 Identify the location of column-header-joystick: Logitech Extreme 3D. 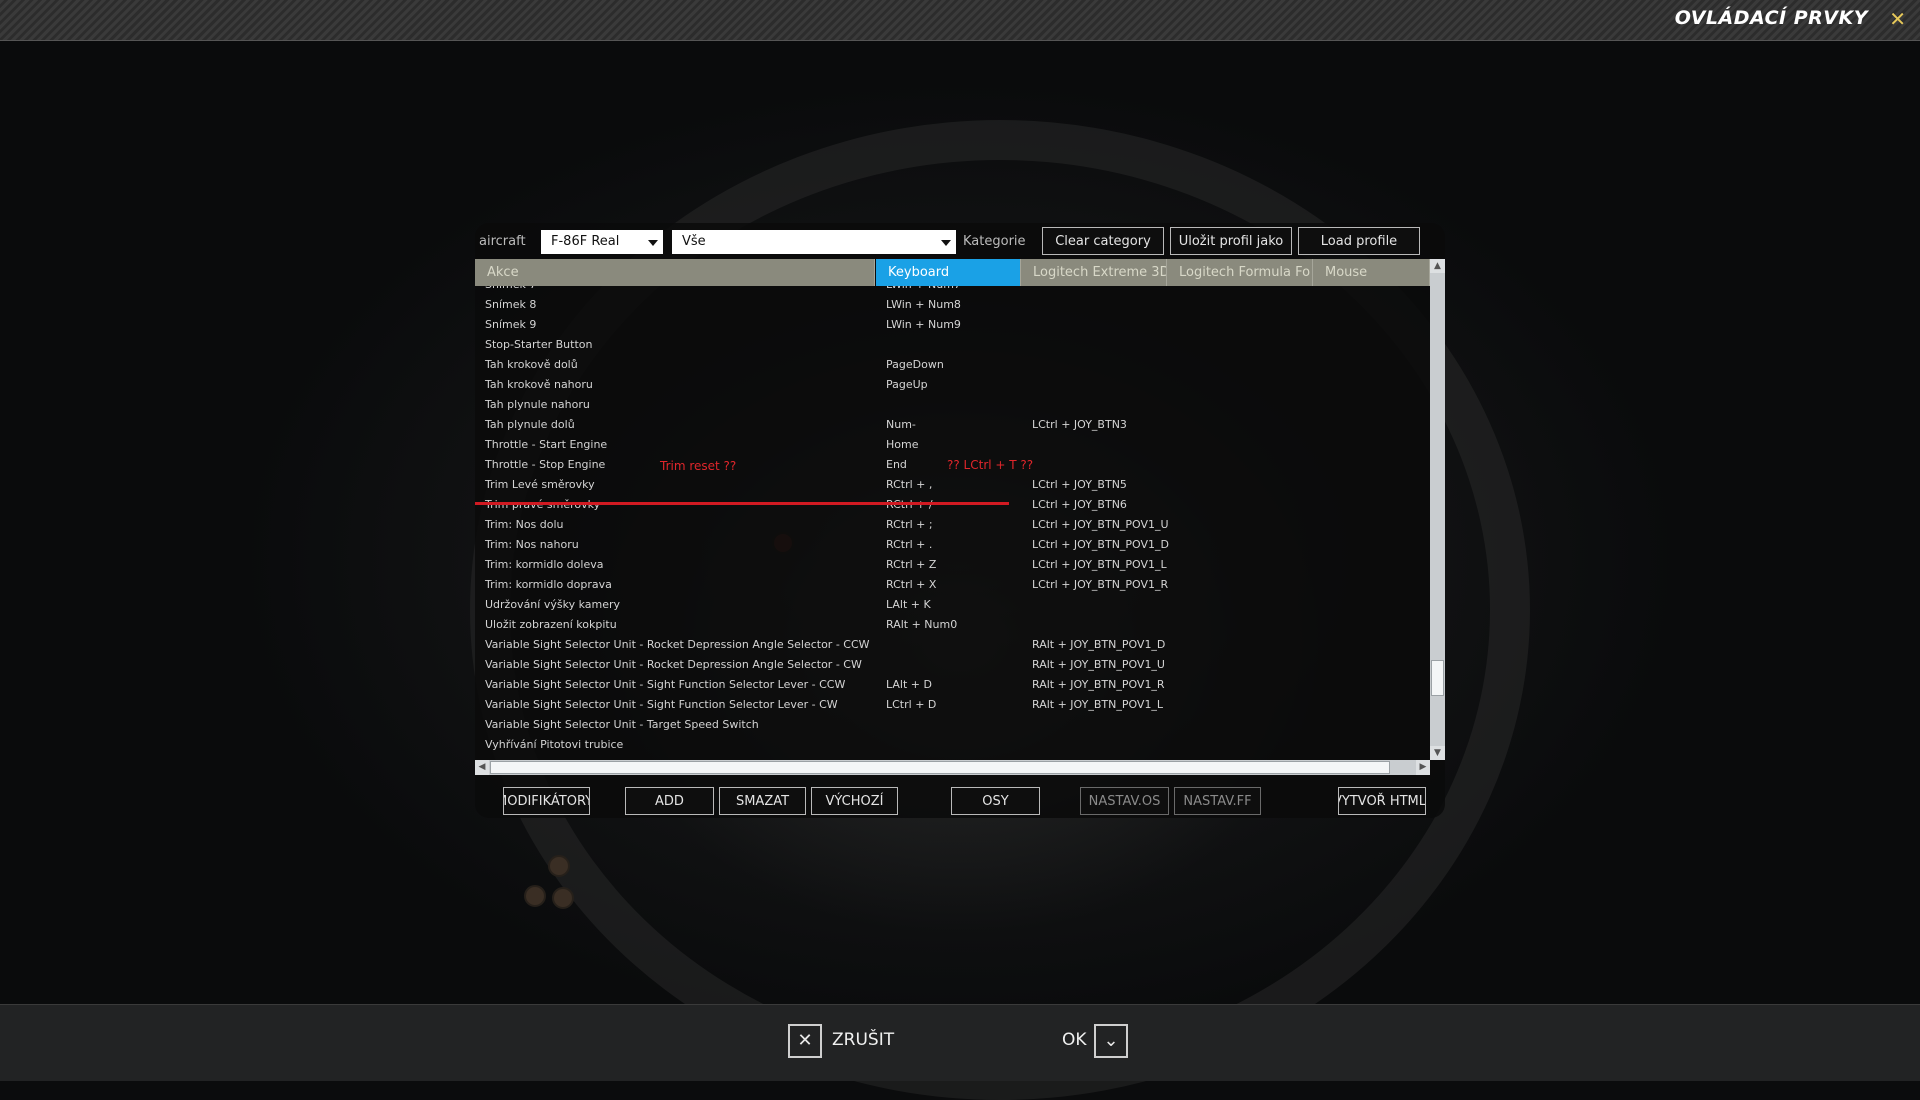
(1094, 272).